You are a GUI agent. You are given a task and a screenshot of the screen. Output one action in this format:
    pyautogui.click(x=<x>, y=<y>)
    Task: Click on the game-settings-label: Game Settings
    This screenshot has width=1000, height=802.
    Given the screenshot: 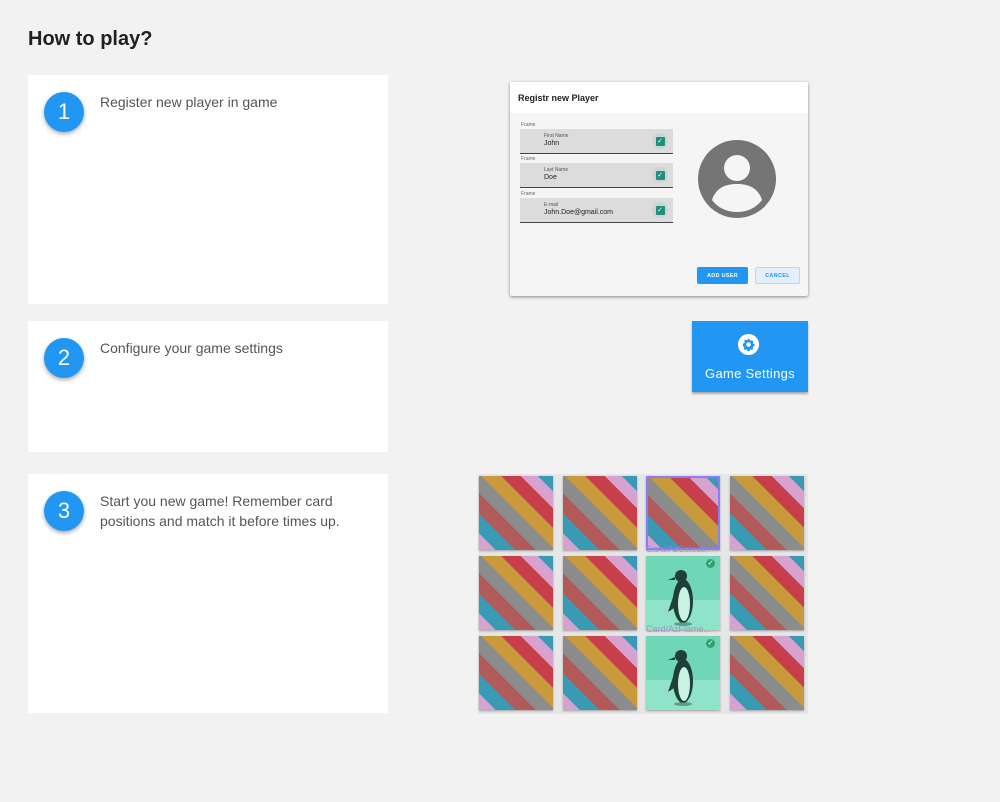 What is the action you would take?
    pyautogui.click(x=750, y=373)
    